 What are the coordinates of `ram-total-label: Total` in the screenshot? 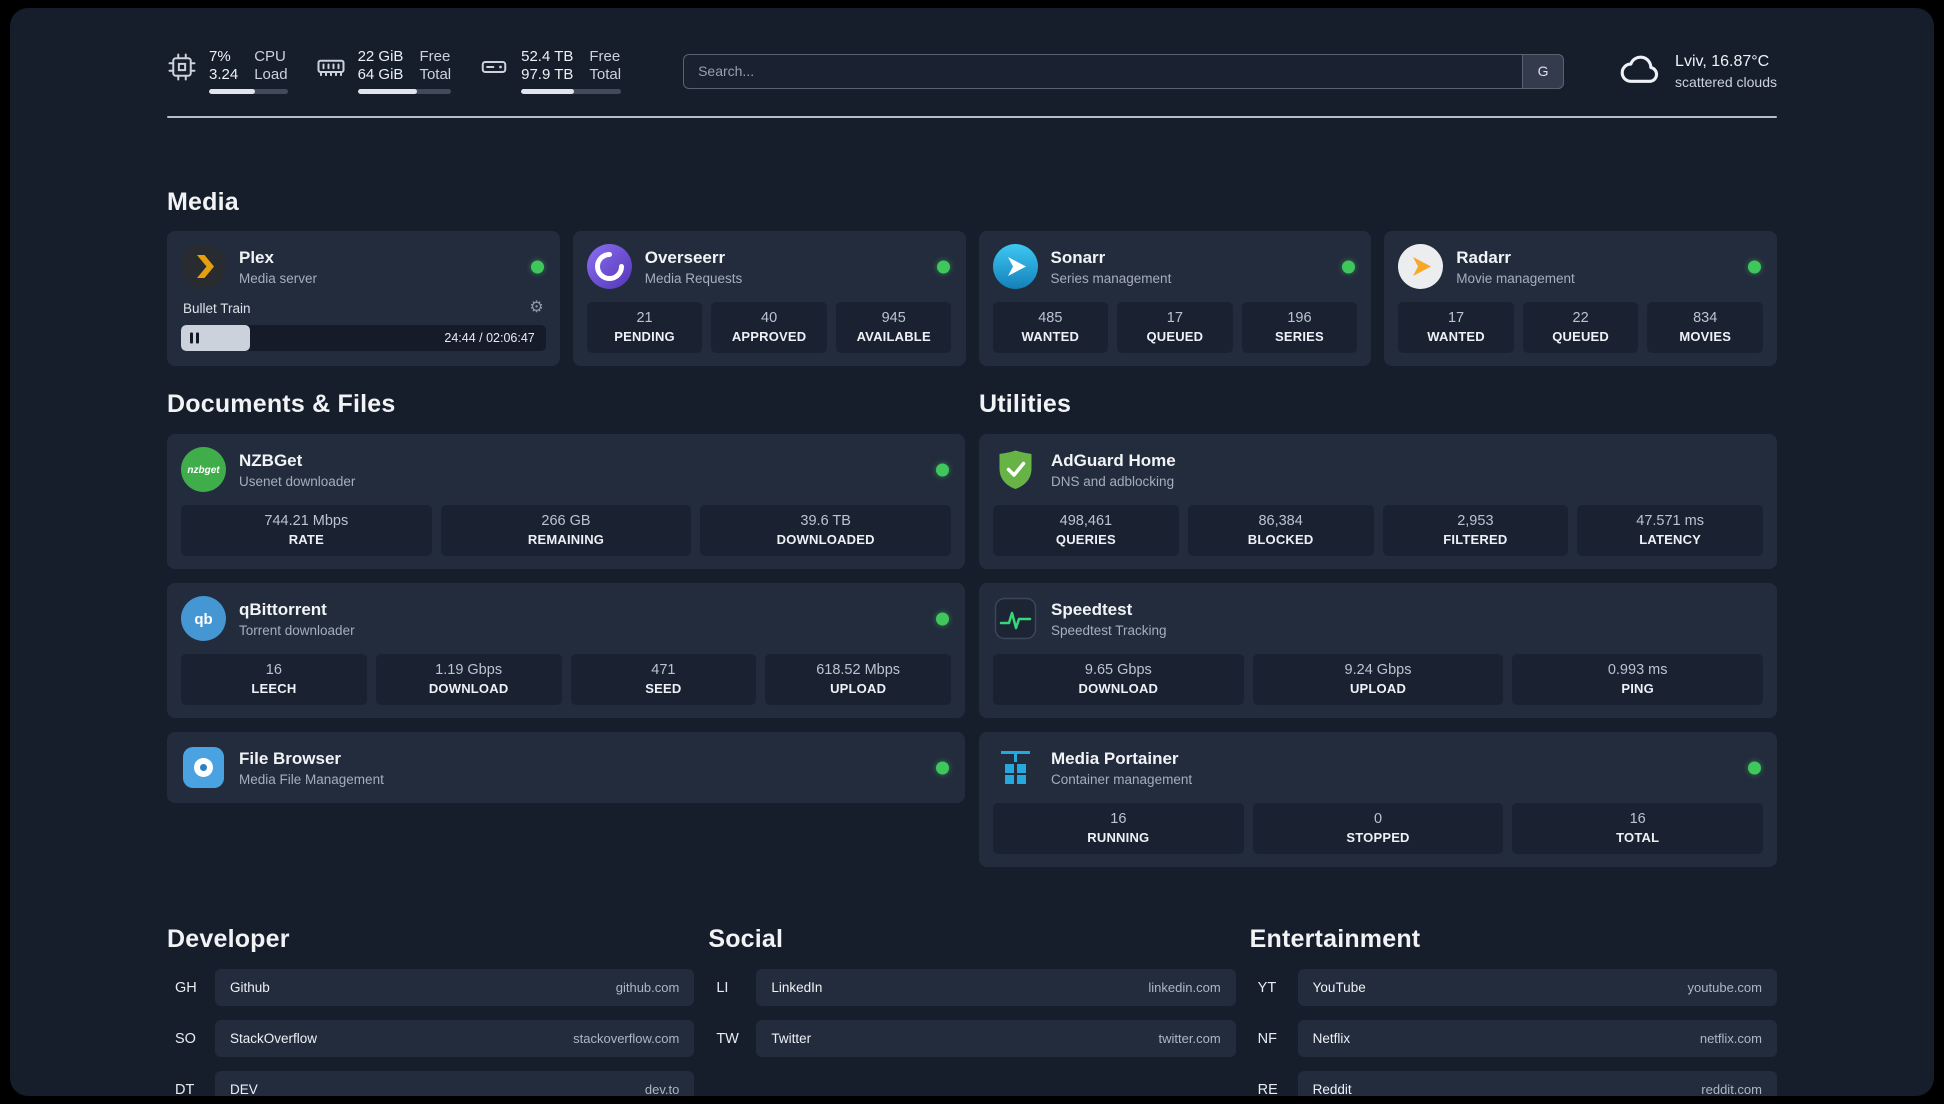 It's located at (435, 74).